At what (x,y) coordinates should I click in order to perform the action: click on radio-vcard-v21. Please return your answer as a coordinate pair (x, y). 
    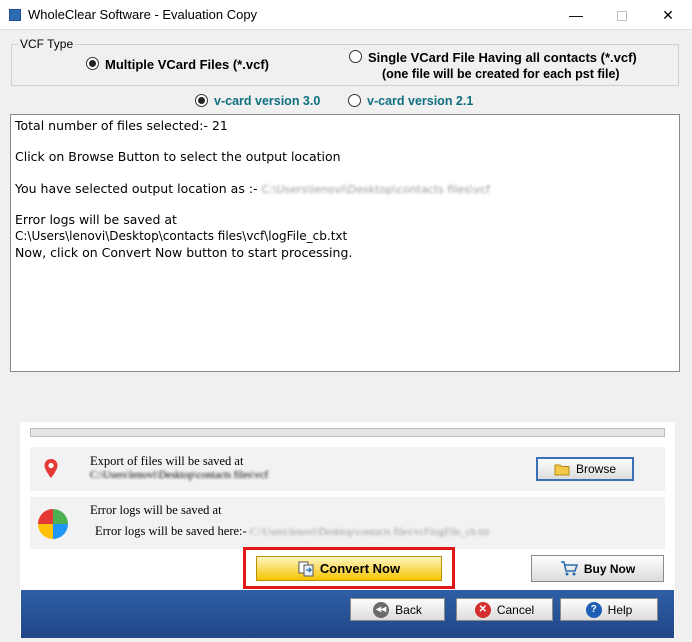
    Looking at the image, I should click on (354, 100).